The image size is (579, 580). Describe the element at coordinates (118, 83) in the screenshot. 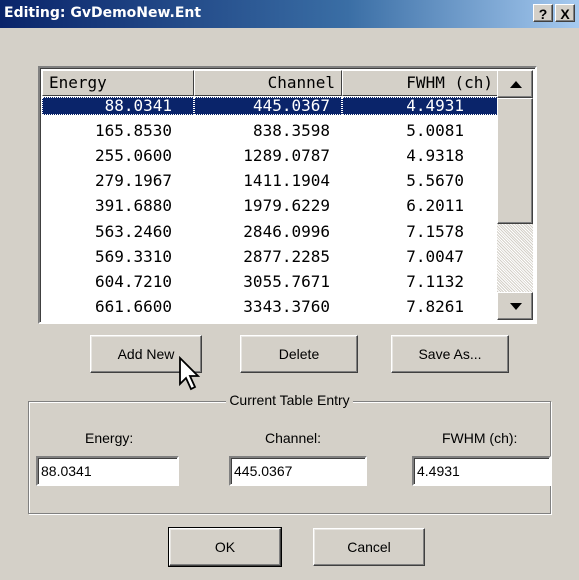

I see `column-header-energy: Energy` at that location.